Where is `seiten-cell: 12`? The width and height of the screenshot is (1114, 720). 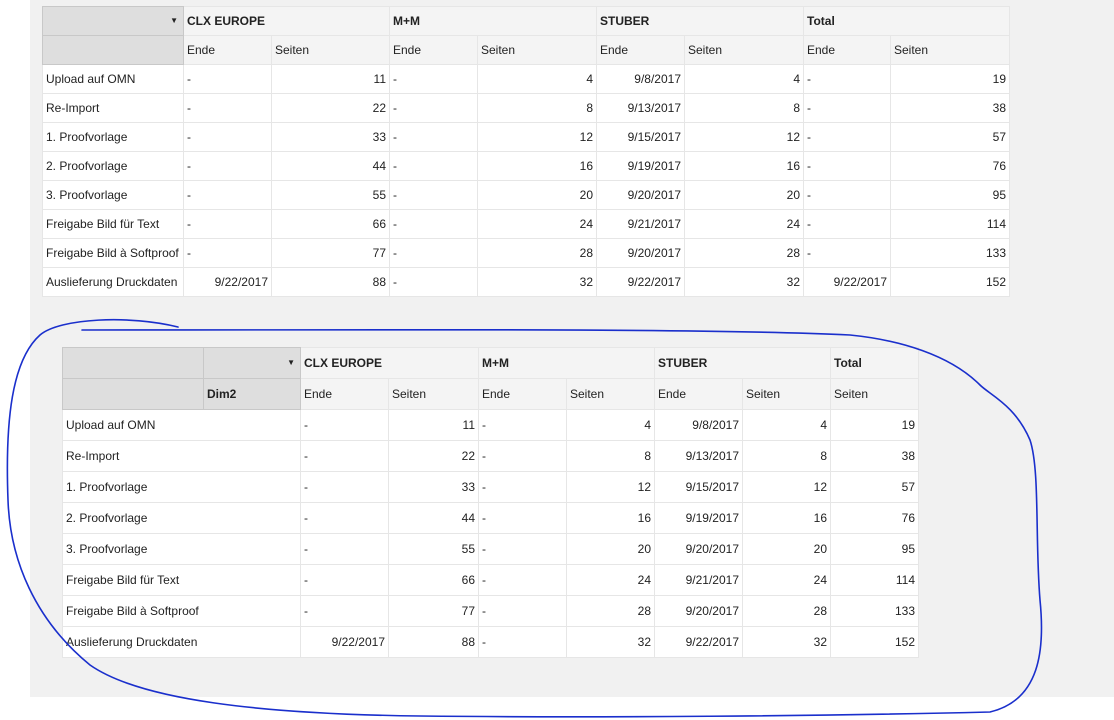 seiten-cell: 12 is located at coordinates (744, 137).